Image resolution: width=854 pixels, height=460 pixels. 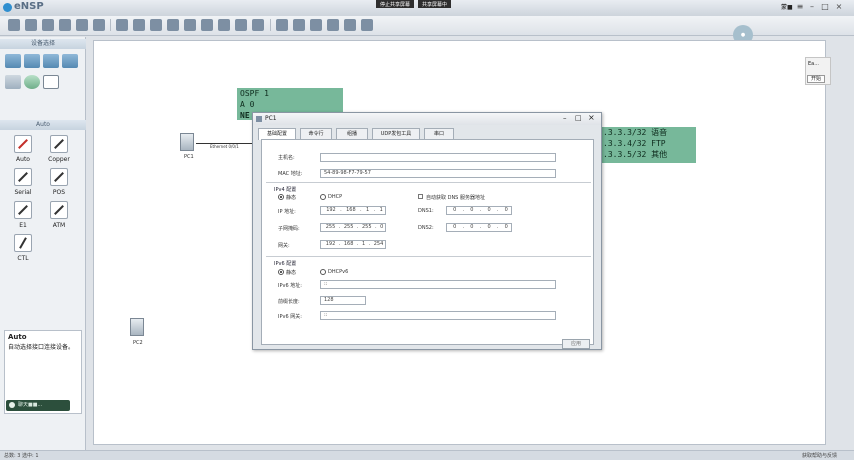 What do you see at coordinates (29, 6) in the screenshot?
I see `app-title: eNSP` at bounding box center [29, 6].